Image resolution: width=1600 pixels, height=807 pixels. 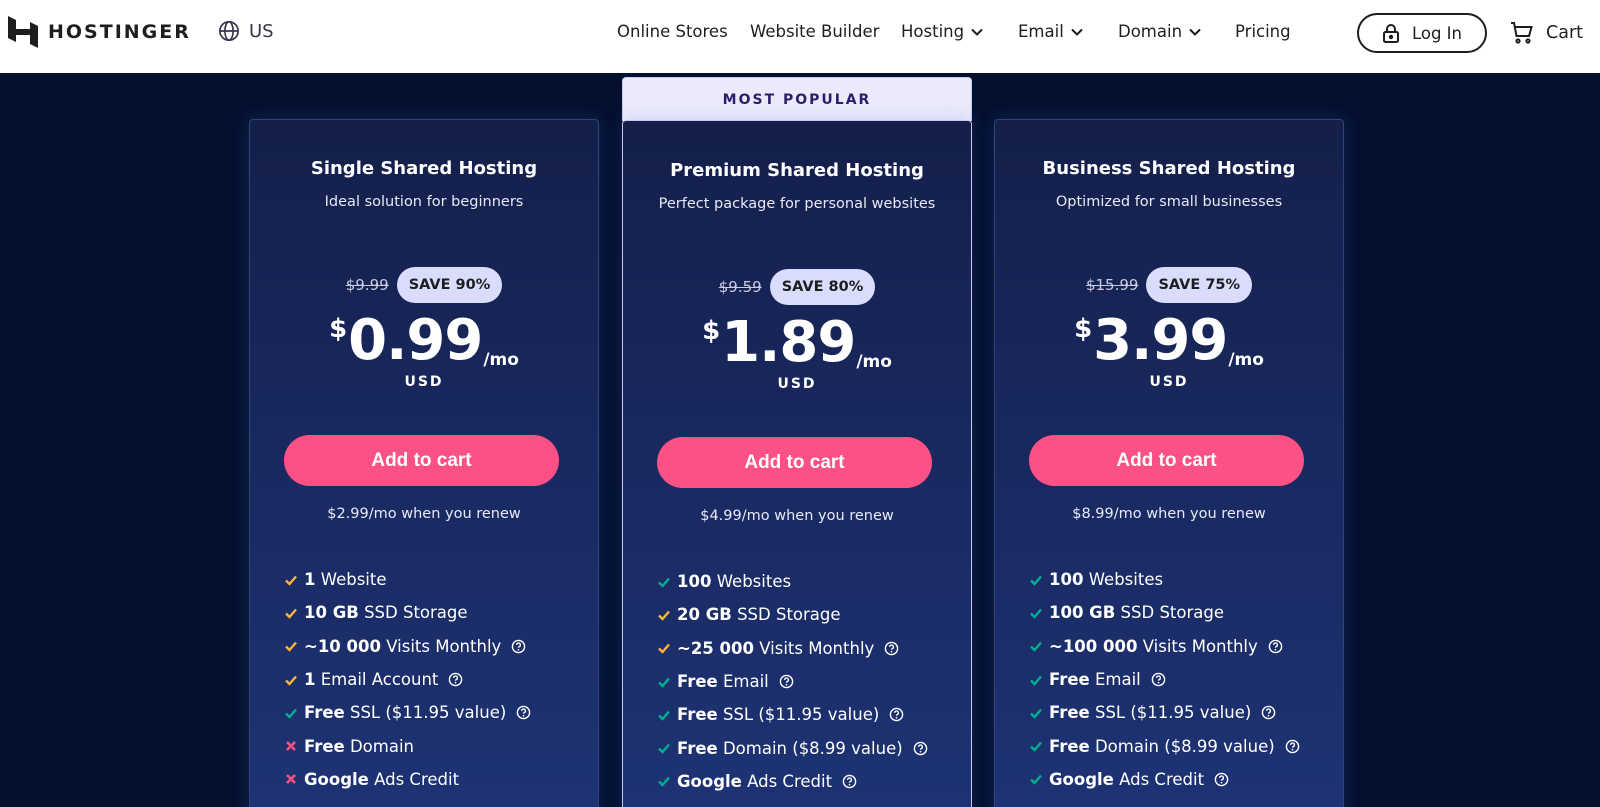 I want to click on nav-email: Email, so click(x=1051, y=31).